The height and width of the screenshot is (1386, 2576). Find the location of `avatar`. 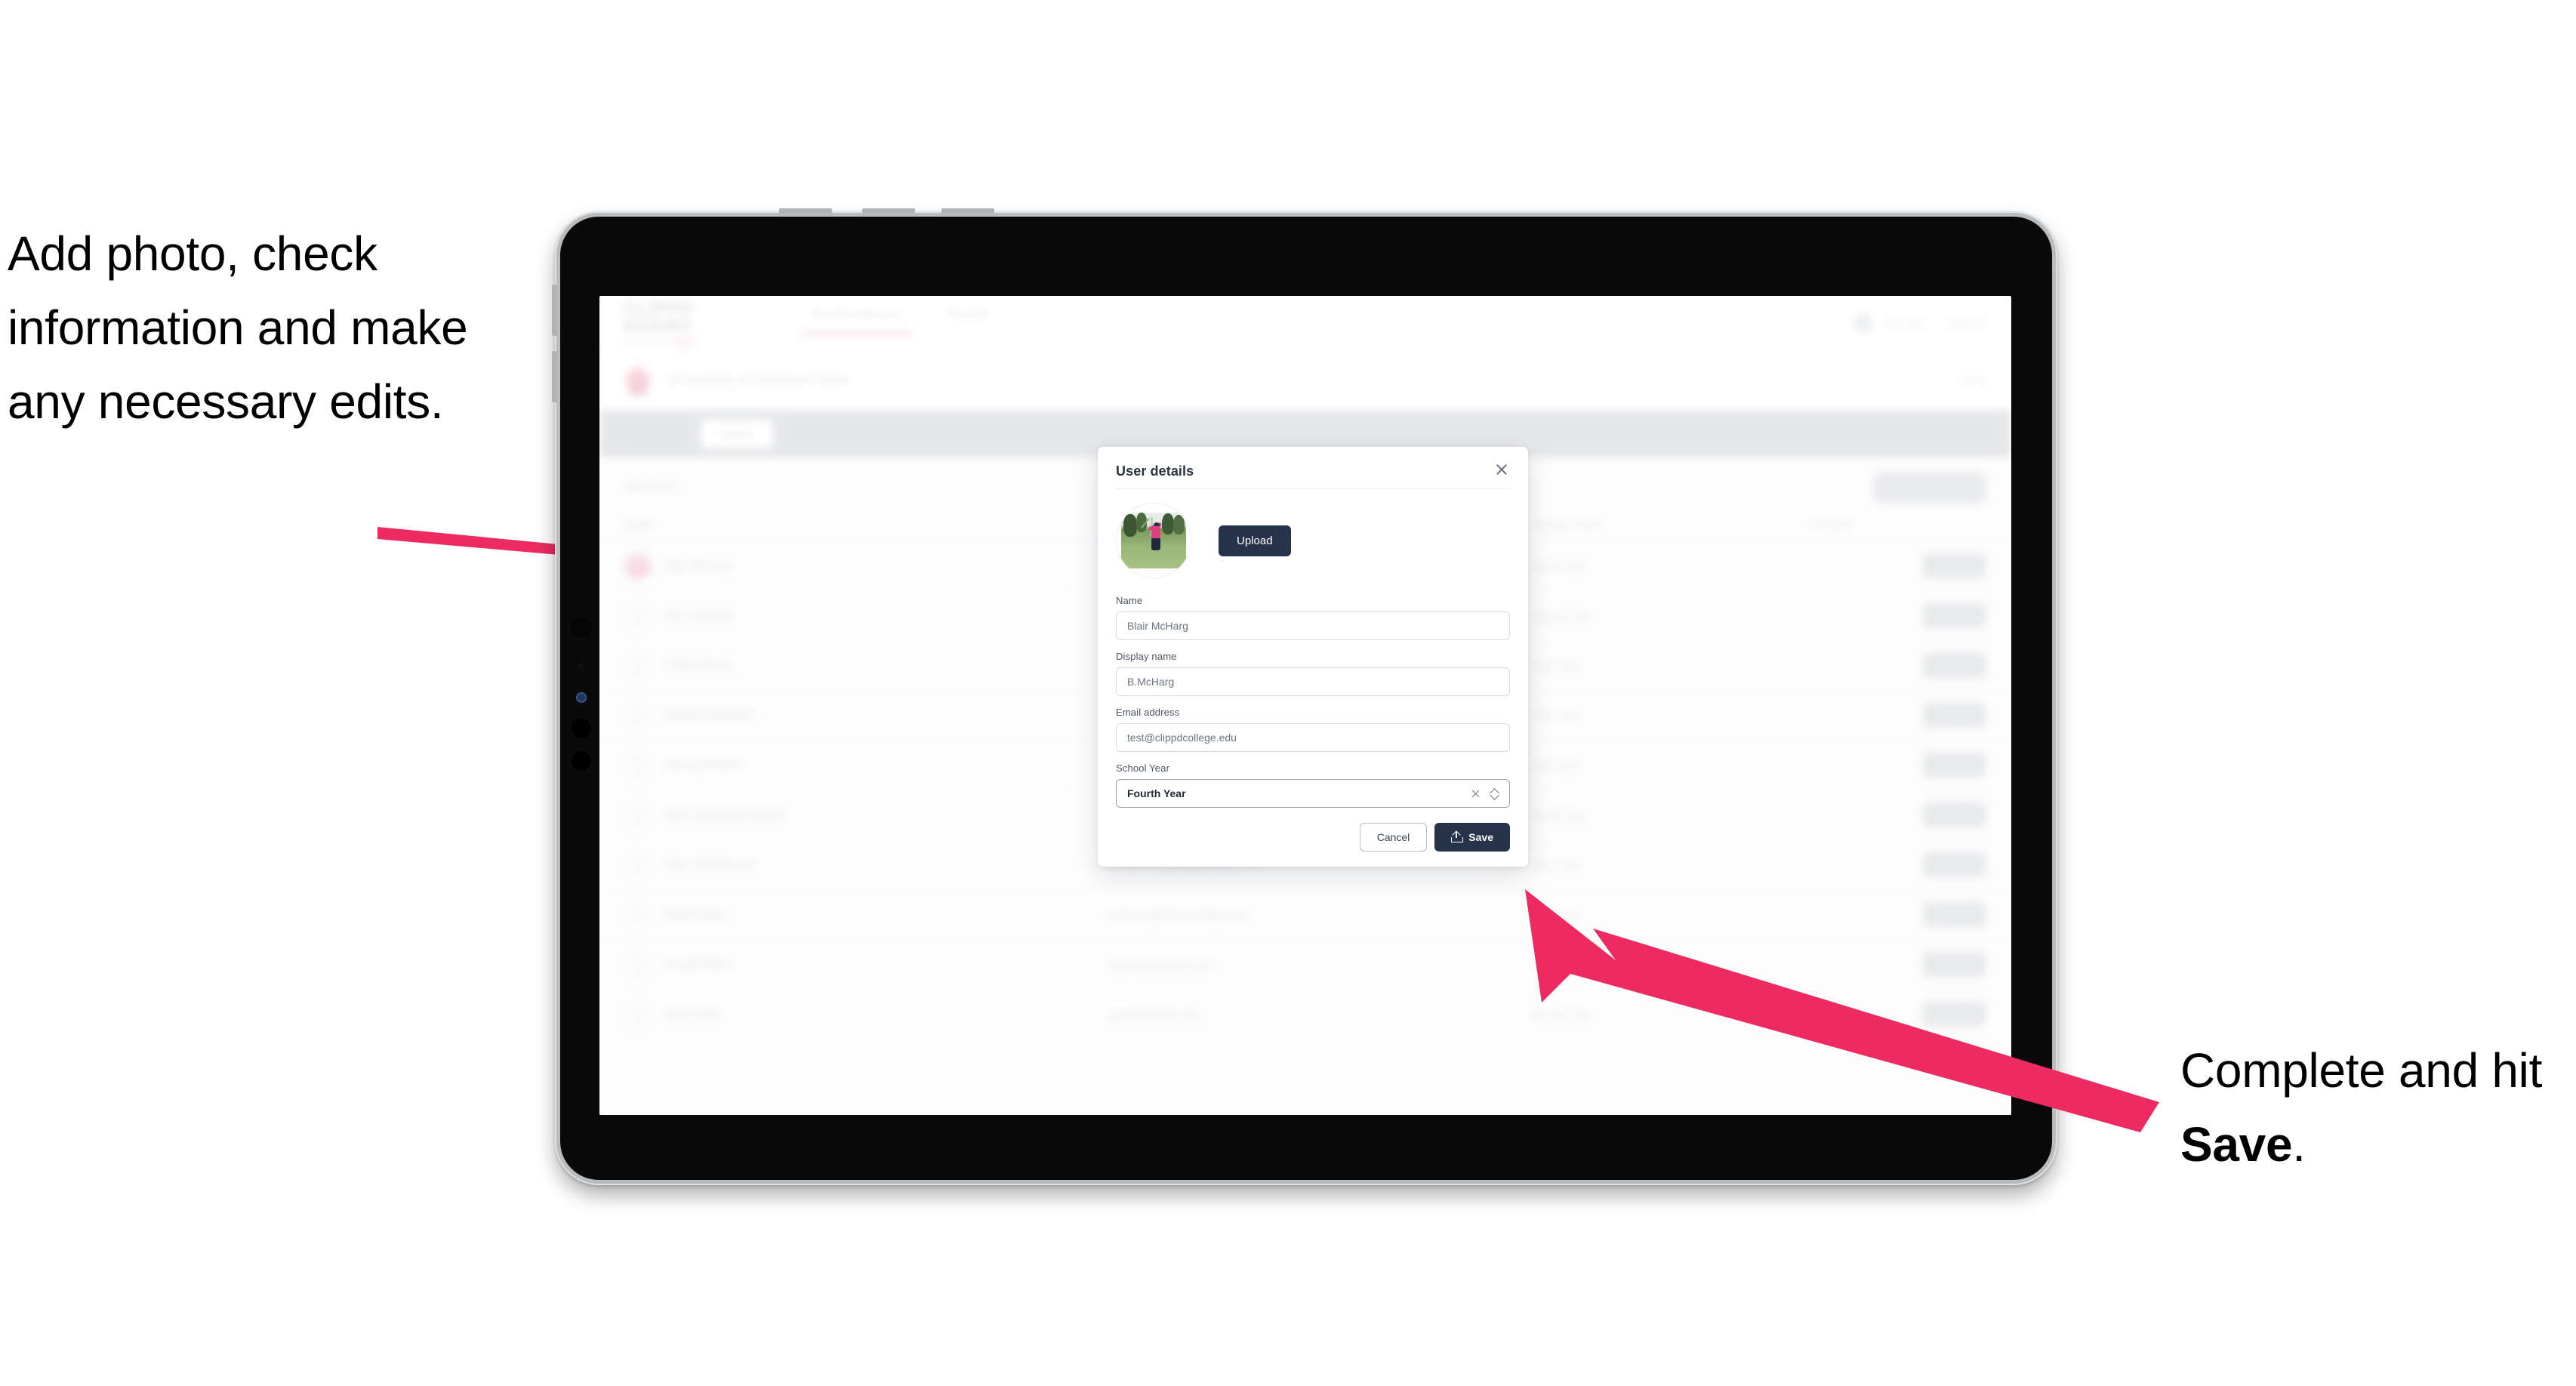

avatar is located at coordinates (1153, 540).